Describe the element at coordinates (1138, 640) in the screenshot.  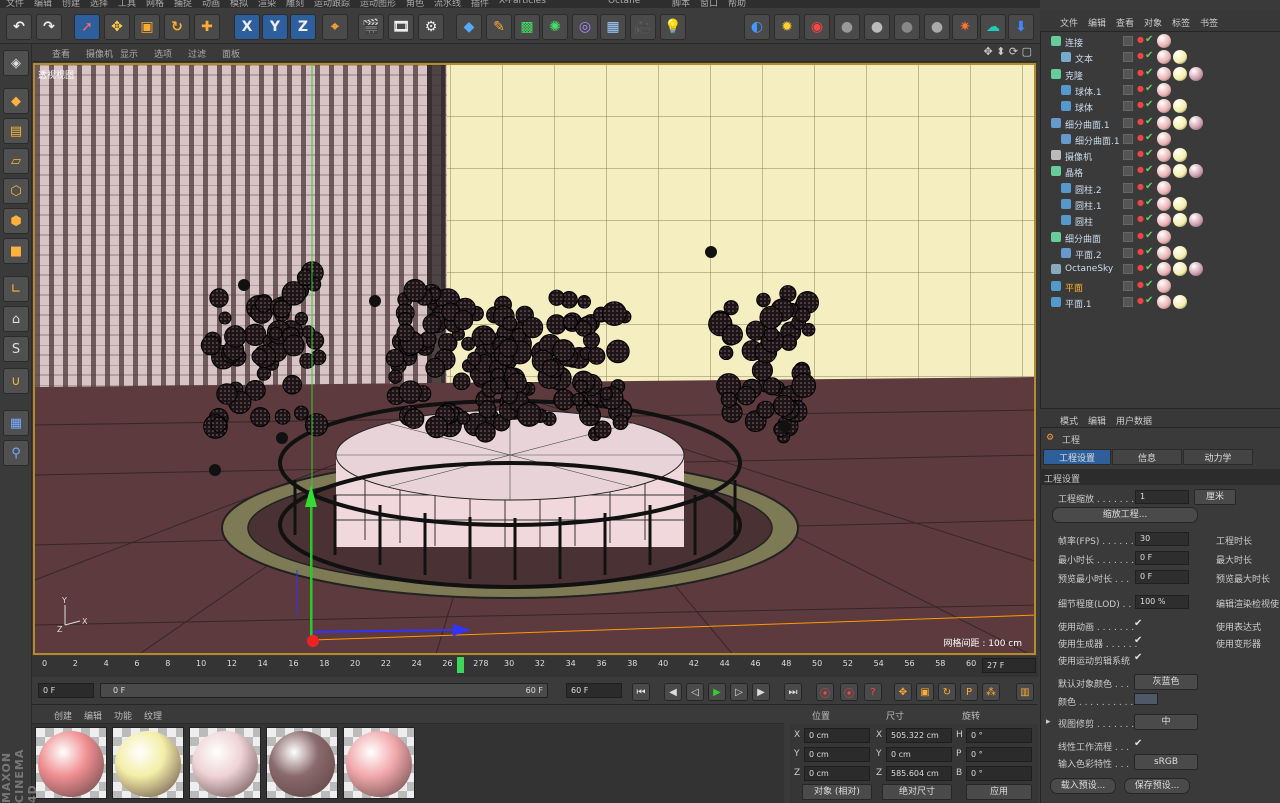
I see `use-generators-checkbox: ✔` at that location.